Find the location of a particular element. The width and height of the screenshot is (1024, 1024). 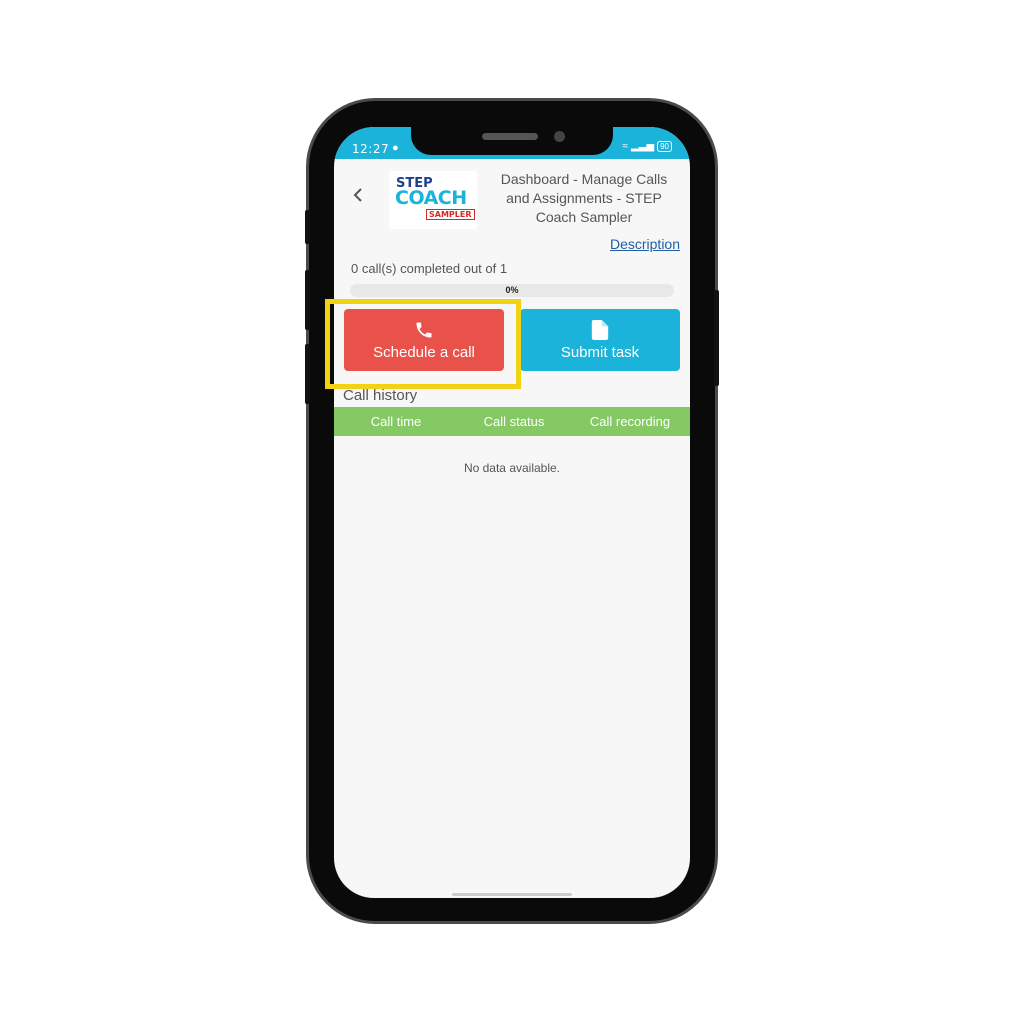

back-button is located at coordinates (358, 197).